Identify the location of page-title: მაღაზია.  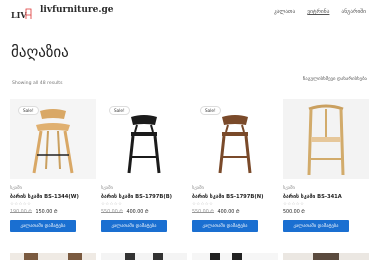
(40, 52).